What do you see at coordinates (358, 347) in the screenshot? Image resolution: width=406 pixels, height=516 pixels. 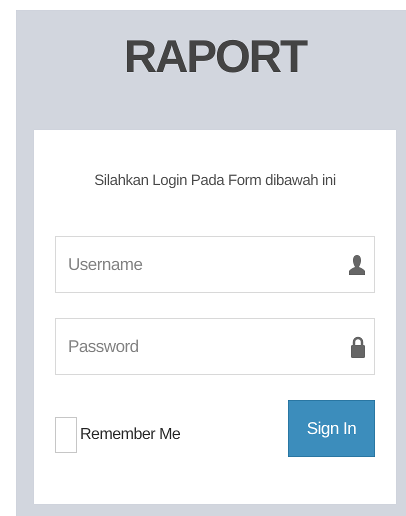 I see `lock-icon` at bounding box center [358, 347].